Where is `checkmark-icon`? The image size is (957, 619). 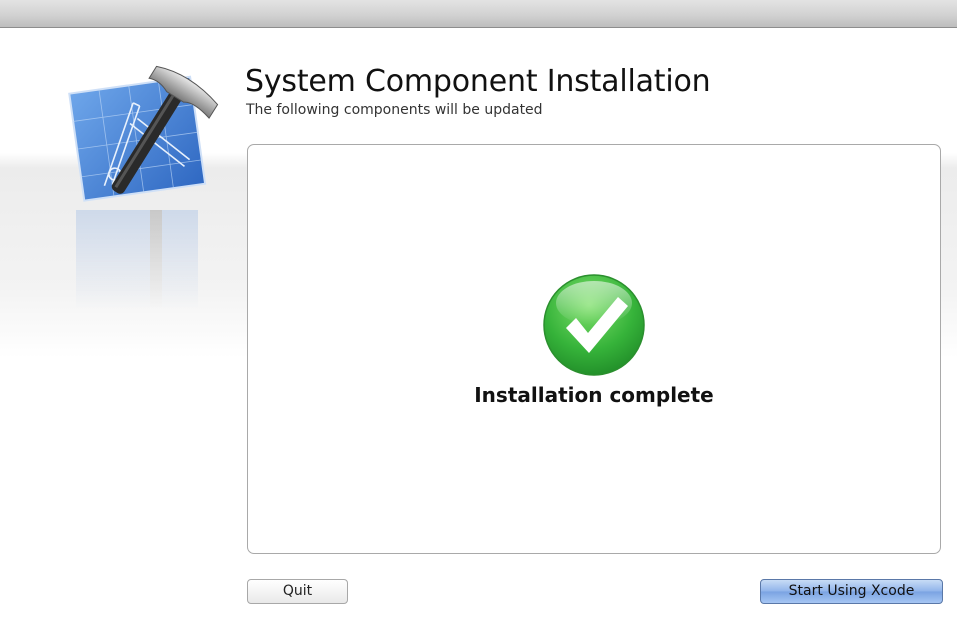 checkmark-icon is located at coordinates (594, 325).